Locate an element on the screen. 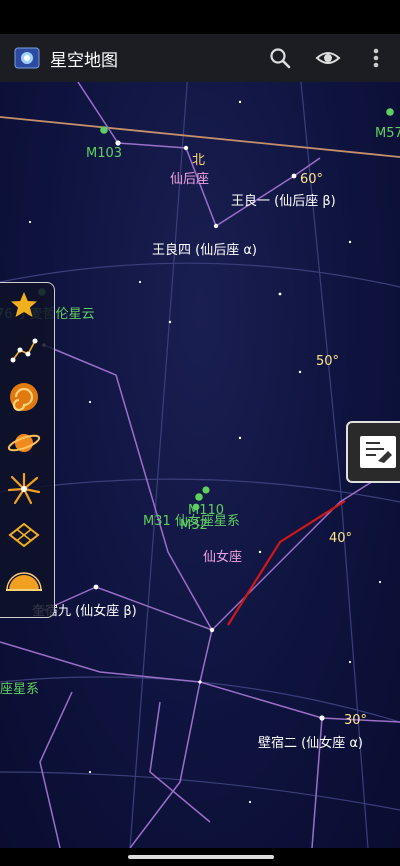 This screenshot has width=400, height=866. label-m32: M32 is located at coordinates (194, 525).